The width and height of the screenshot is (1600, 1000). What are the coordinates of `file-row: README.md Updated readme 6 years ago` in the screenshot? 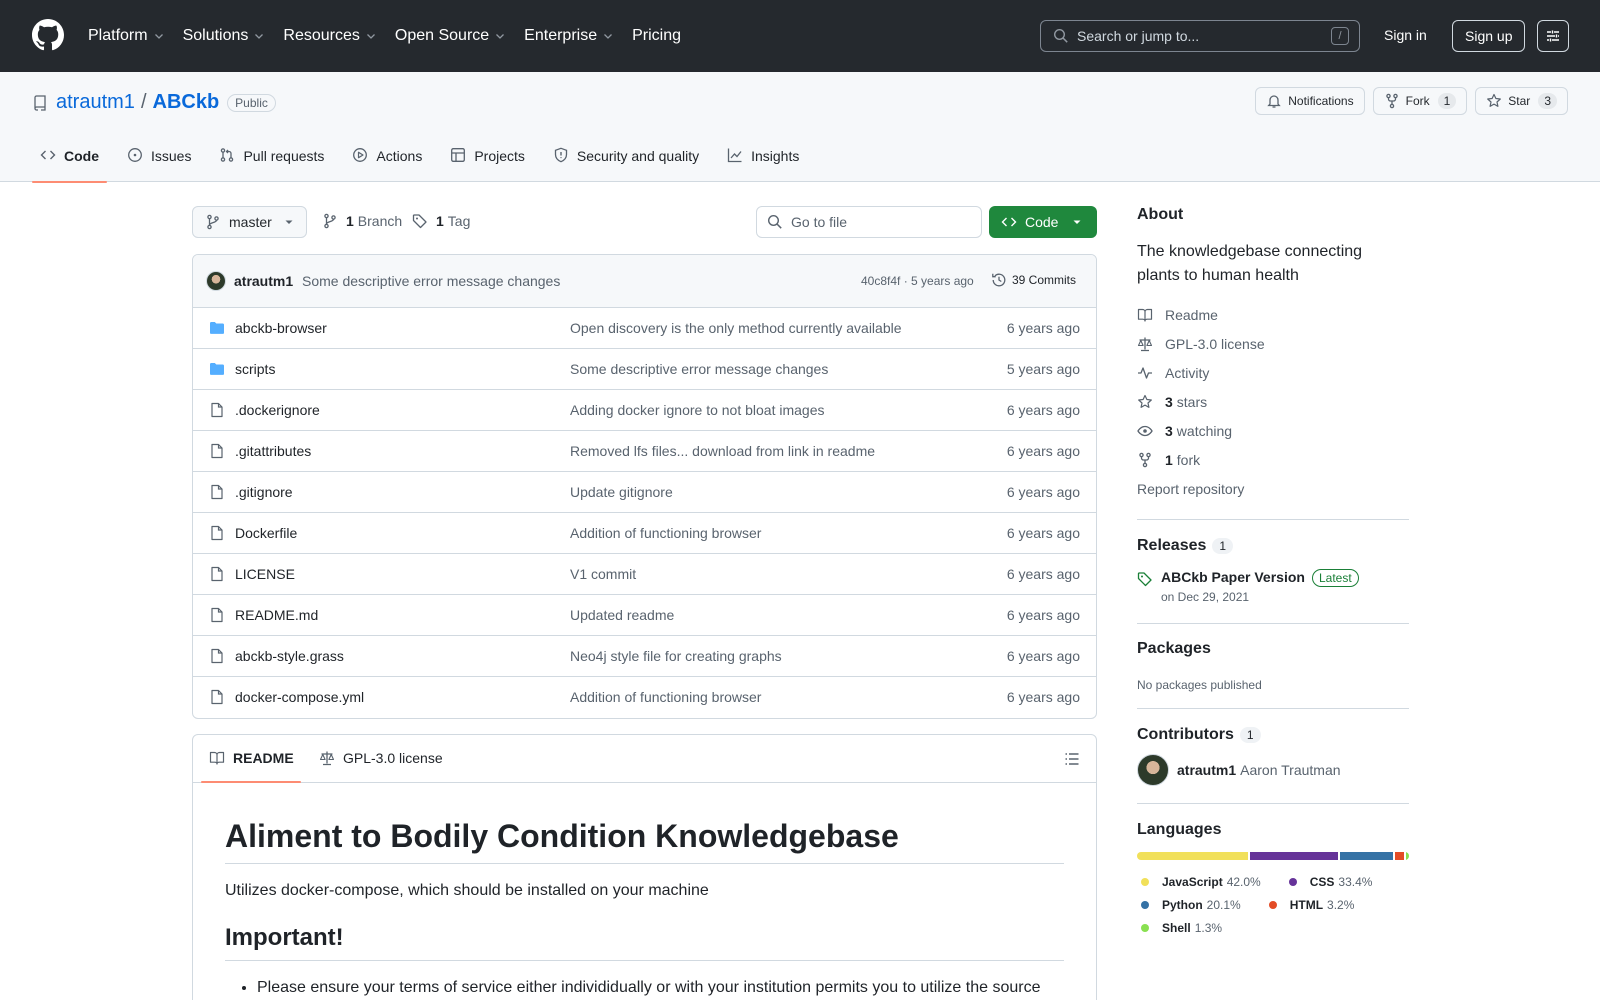 It's located at (644, 615).